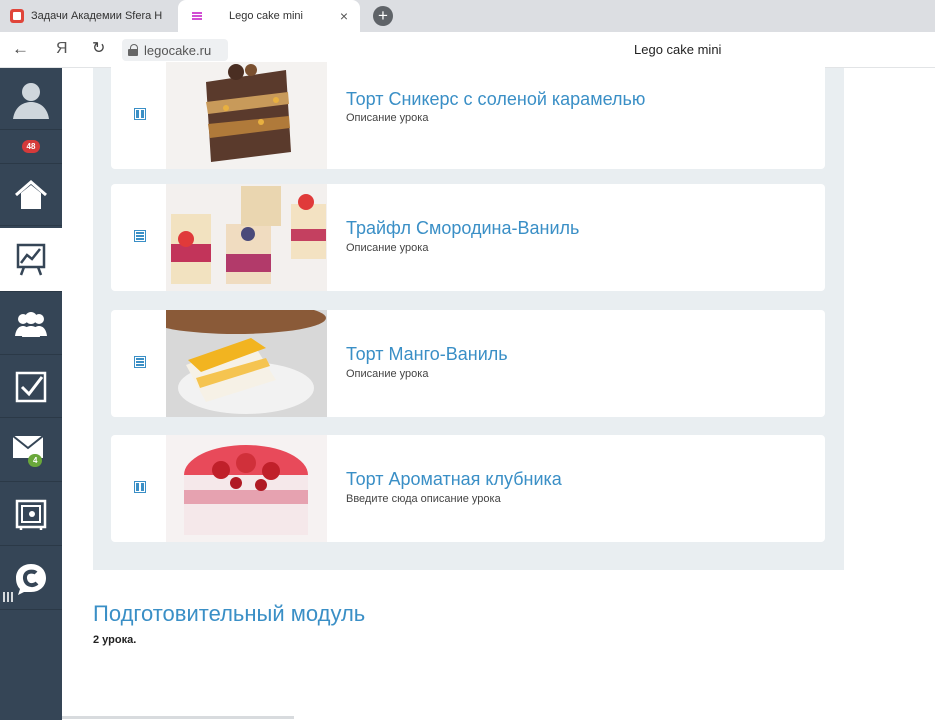 This screenshot has height=720, width=935. Describe the element at coordinates (197, 16) in the screenshot. I see `lego-favicon-icon` at that location.